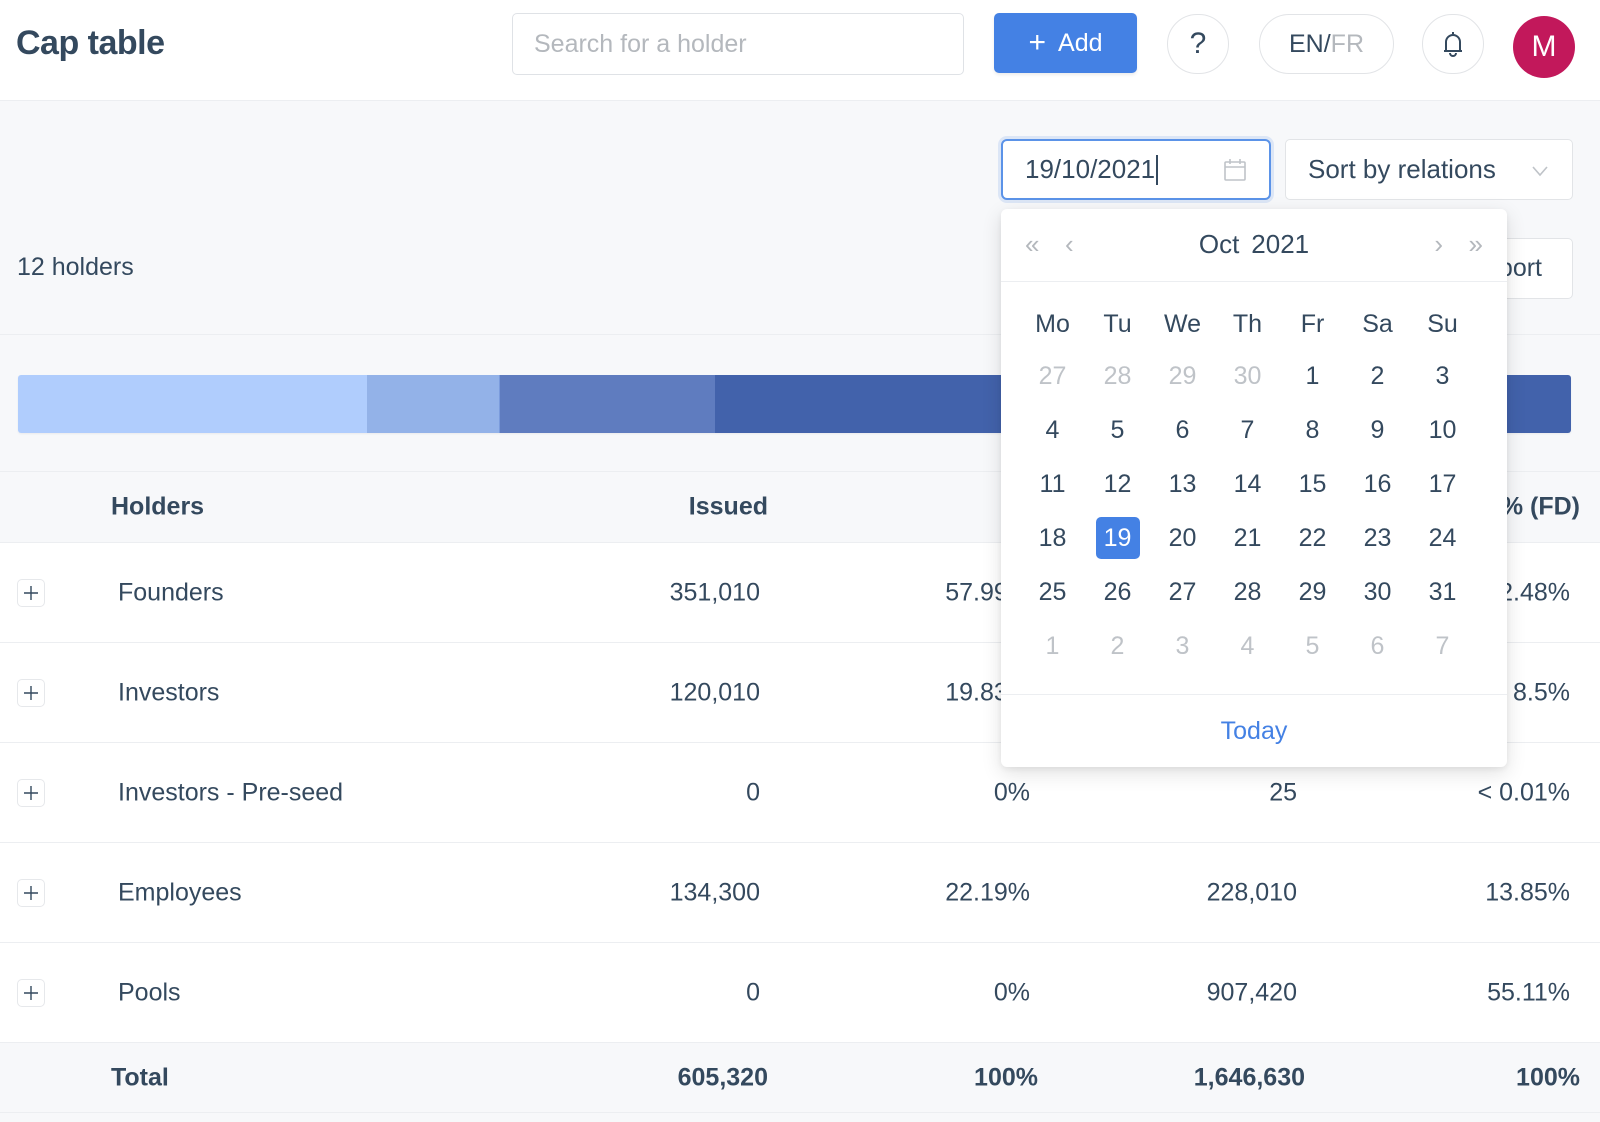  Describe the element at coordinates (1312, 538) in the screenshot. I see `calendar-day: 22` at that location.